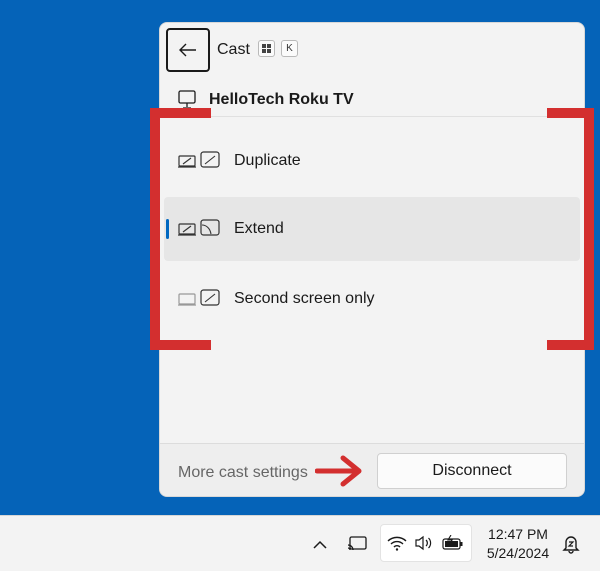 The image size is (600, 571). What do you see at coordinates (372, 469) in the screenshot?
I see `panel-footer: More cast settings Disconnect` at bounding box center [372, 469].